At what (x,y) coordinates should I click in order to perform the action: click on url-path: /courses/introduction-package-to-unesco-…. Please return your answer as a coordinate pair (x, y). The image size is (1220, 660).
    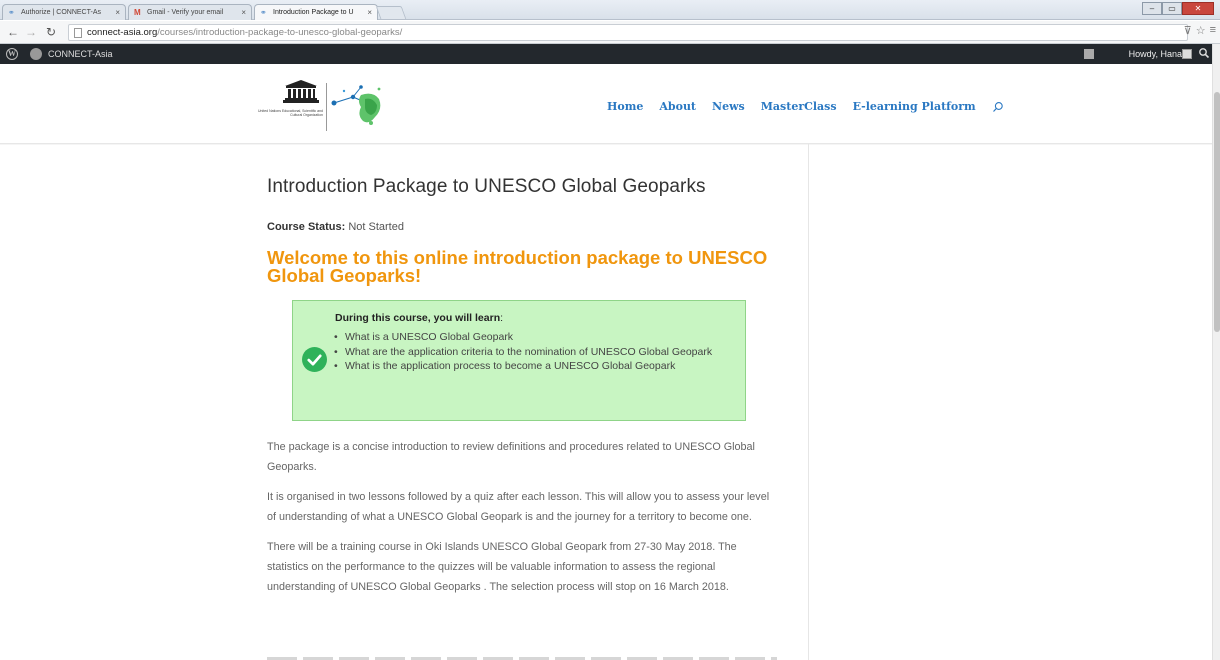
    Looking at the image, I should click on (280, 32).